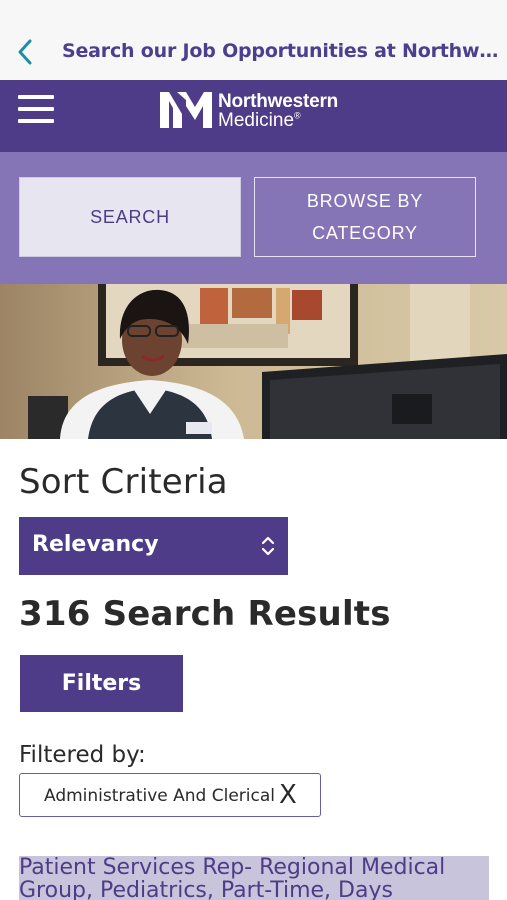 The image size is (507, 900). I want to click on tab-search: SEARCH, so click(130, 217).